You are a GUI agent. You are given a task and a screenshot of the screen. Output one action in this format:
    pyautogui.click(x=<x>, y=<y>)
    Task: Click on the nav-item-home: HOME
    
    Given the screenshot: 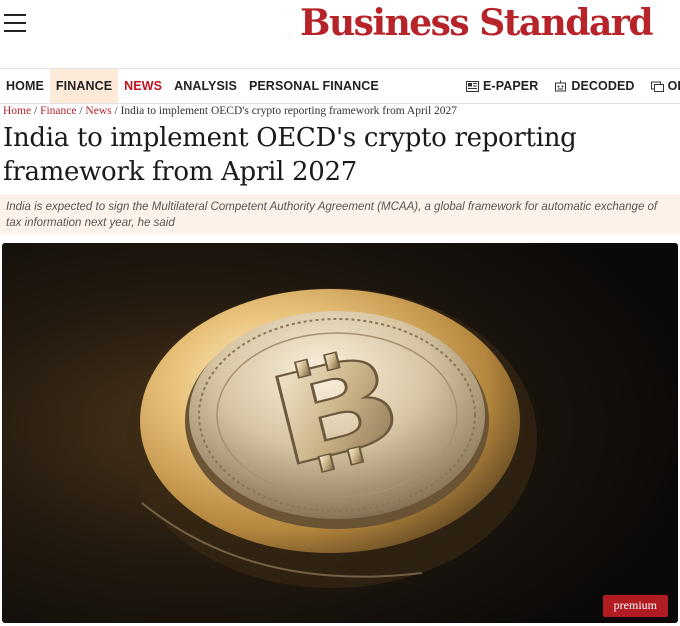 What is the action you would take?
    pyautogui.click(x=25, y=86)
    